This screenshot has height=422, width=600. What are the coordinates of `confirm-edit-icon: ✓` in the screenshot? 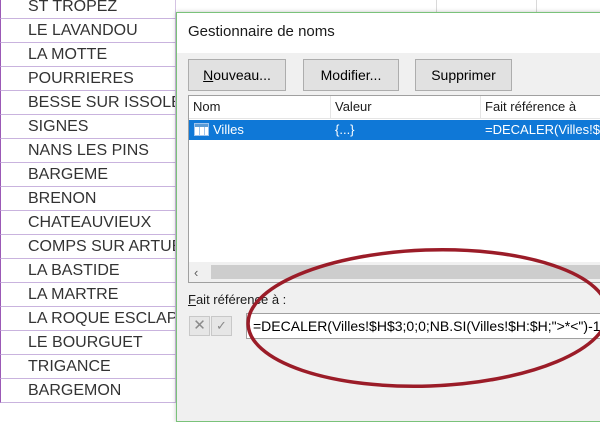 It's located at (221, 326).